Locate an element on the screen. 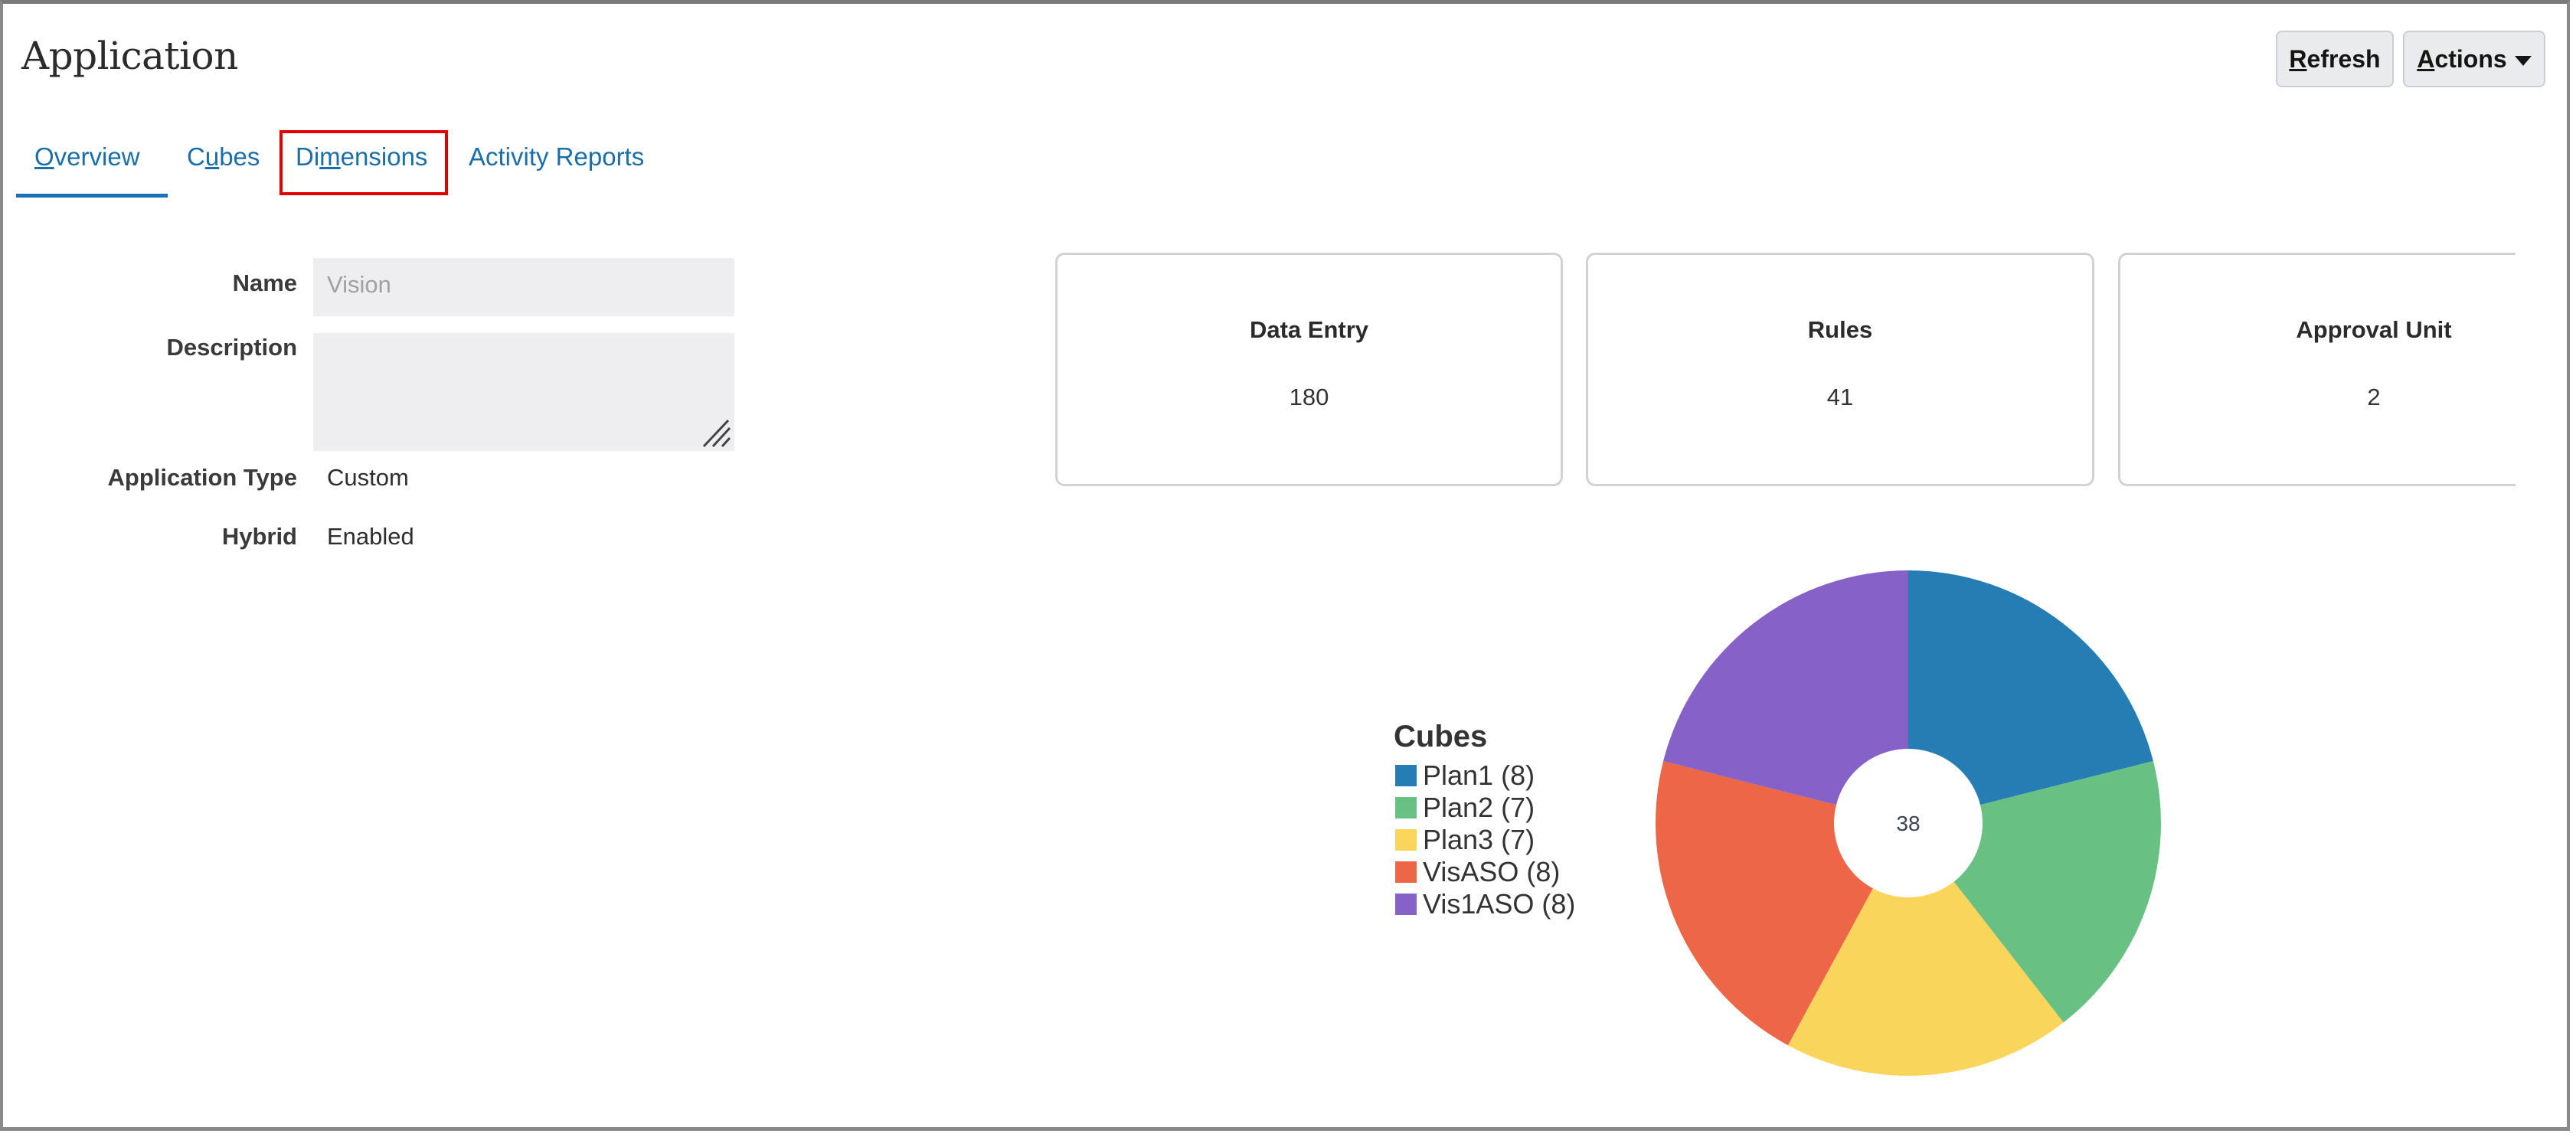  refresh-label-rest: efresh is located at coordinates (2343, 59).